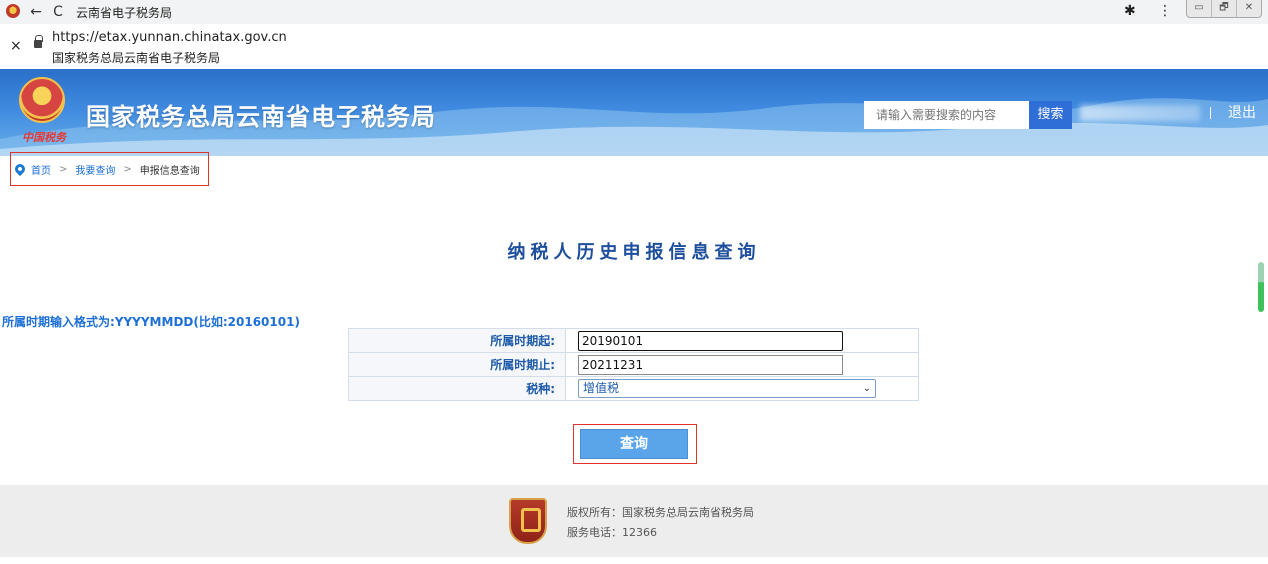 The height and width of the screenshot is (564, 1268). What do you see at coordinates (36, 12) in the screenshot?
I see `back-arrow-icon: ←` at bounding box center [36, 12].